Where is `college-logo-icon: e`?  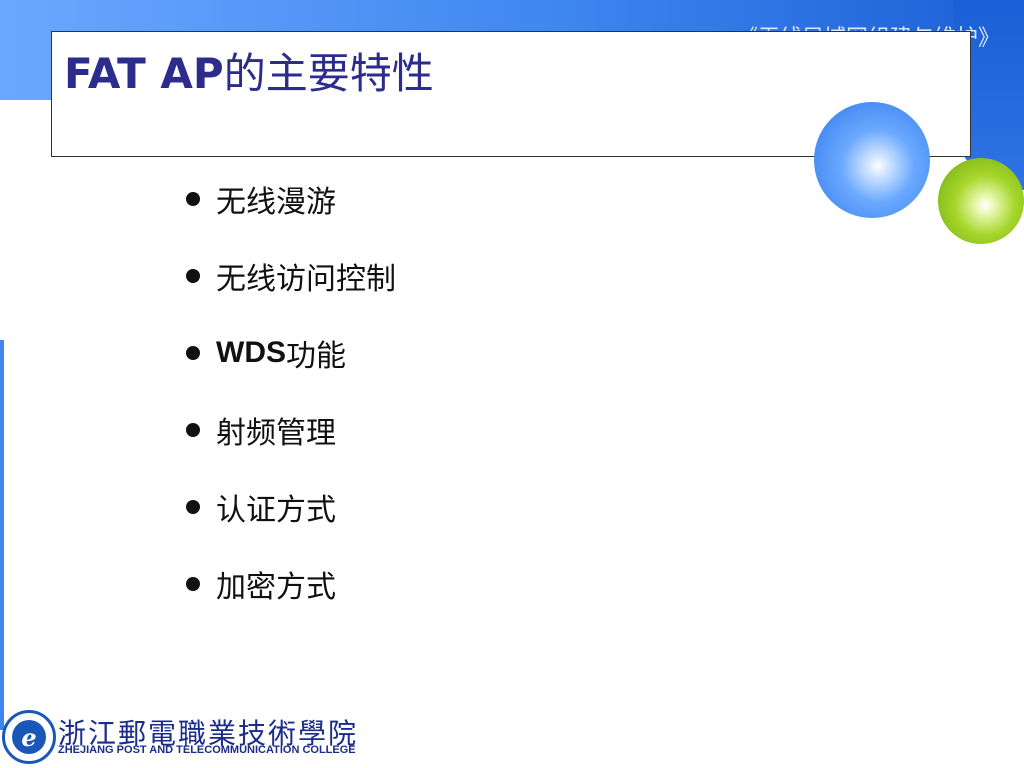
college-logo-icon: e is located at coordinates (29, 737).